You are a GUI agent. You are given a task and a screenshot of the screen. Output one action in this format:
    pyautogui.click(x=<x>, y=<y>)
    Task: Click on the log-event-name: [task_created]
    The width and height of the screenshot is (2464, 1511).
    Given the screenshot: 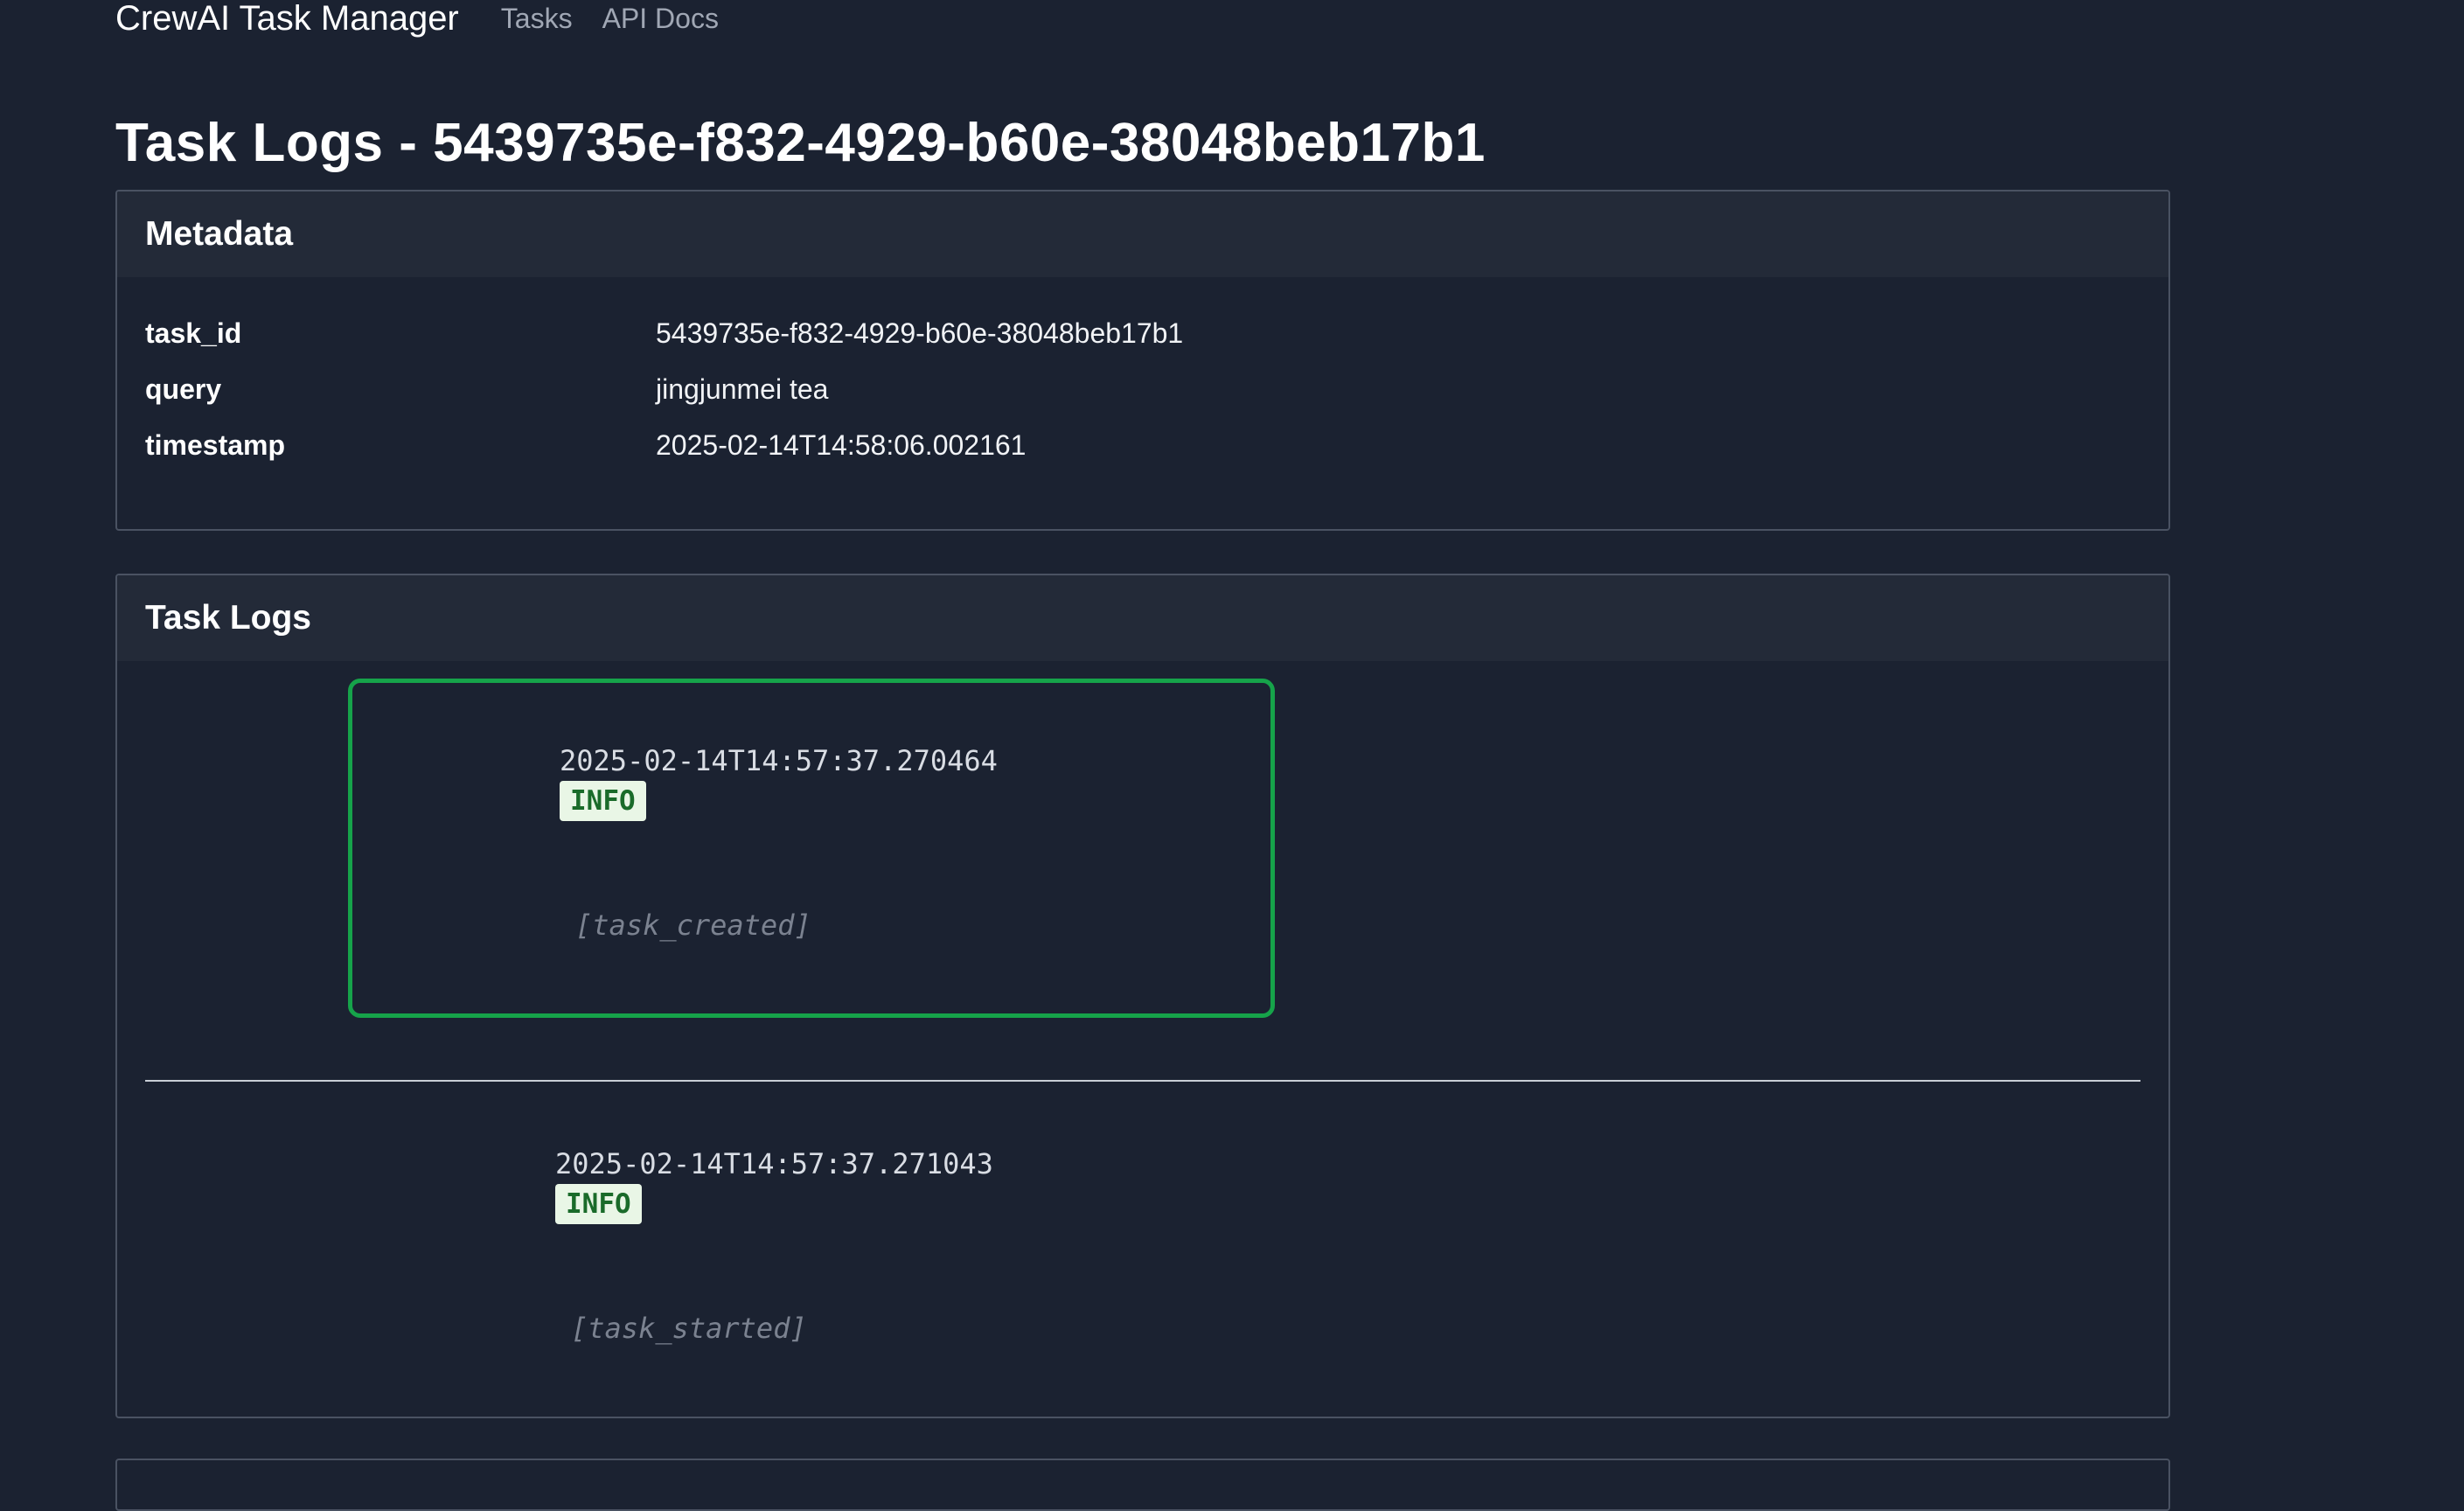 What is the action you would take?
    pyautogui.click(x=693, y=925)
    